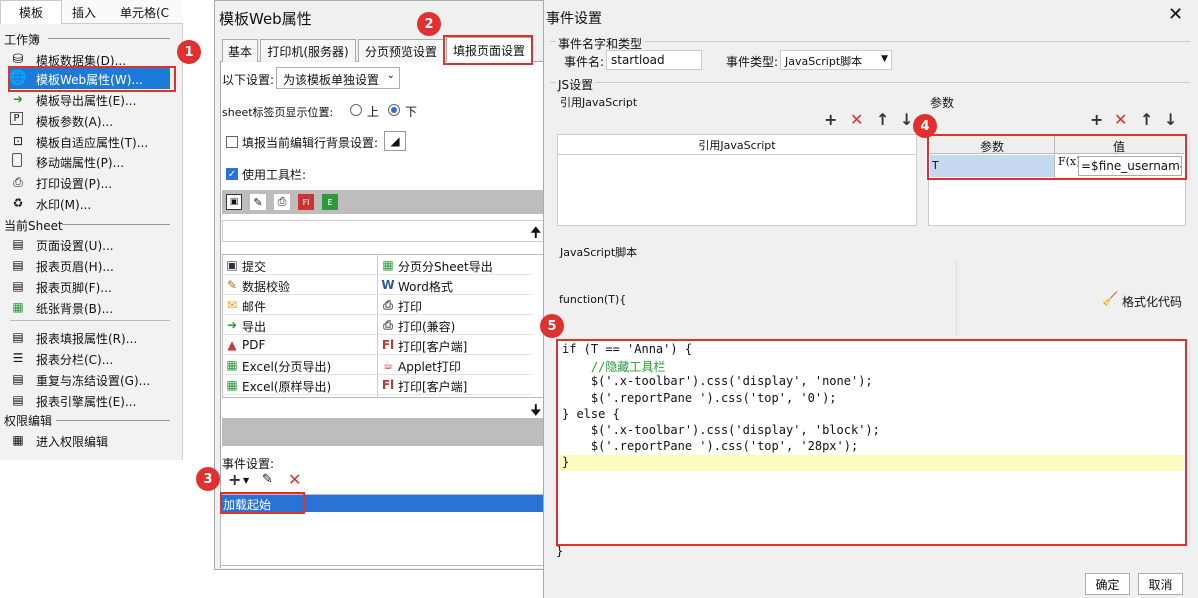  Describe the element at coordinates (455, 365) in the screenshot. I see `toolbar-option-applet-print: ☕ Applet打印` at that location.